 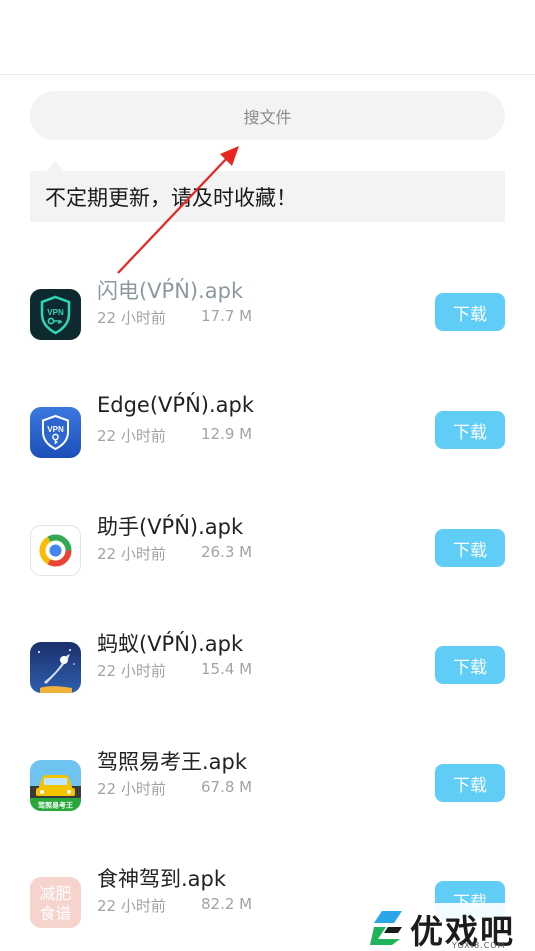 What do you see at coordinates (172, 762) in the screenshot?
I see `file-name: 驾照易考王.apk` at bounding box center [172, 762].